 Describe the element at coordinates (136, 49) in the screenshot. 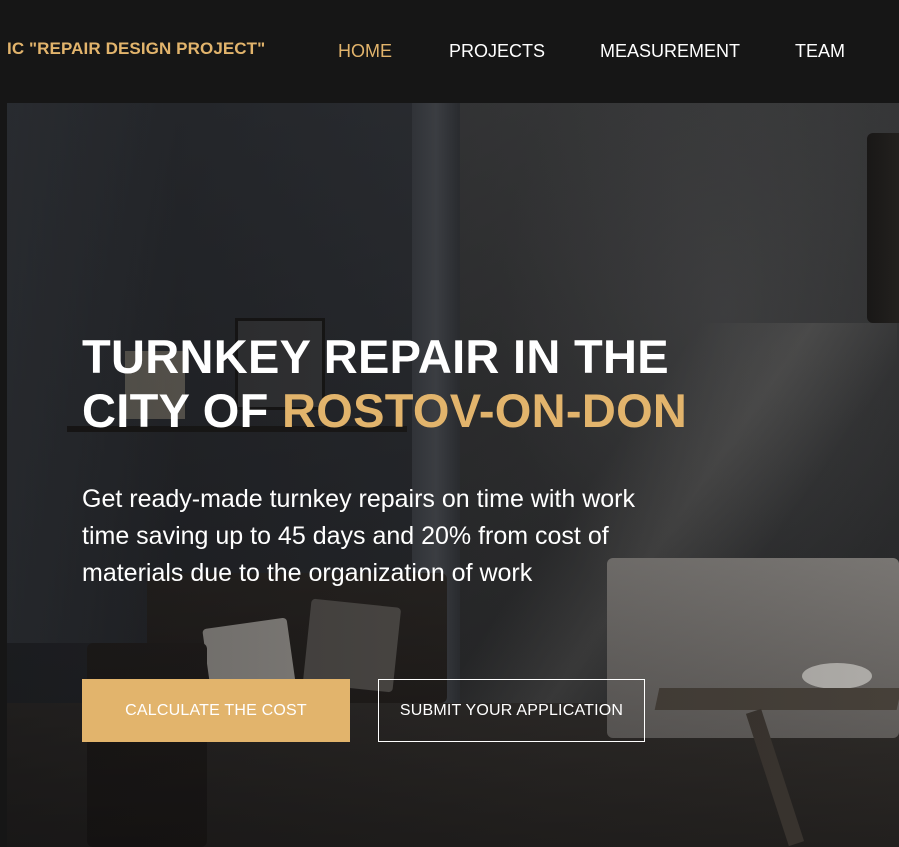

I see `site-logo: IC "REPAIR DESIGN PROJECT"` at that location.